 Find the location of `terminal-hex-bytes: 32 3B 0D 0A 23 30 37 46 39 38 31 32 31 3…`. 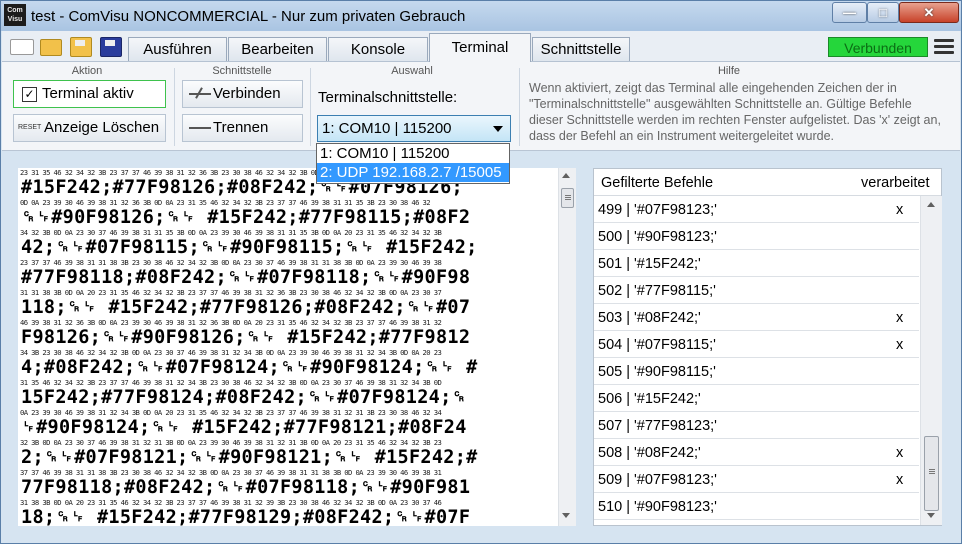

terminal-hex-bytes: 32 3B 0D 0A 23 30 37 46 39 38 31 32 31 3… is located at coordinates (231, 442).